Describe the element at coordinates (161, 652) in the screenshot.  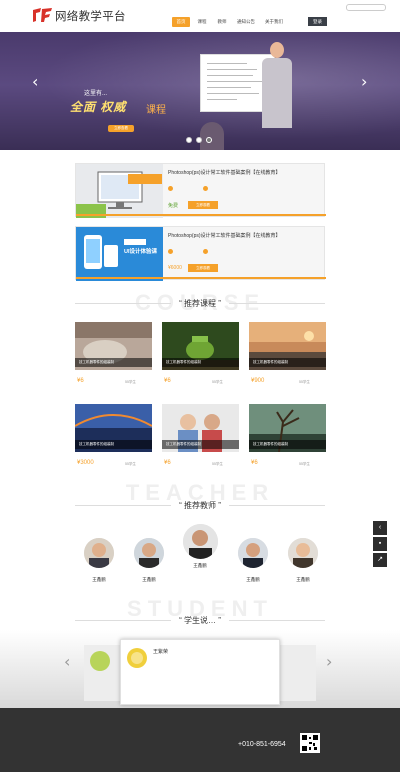
I see `student-name: 王紫荣` at that location.